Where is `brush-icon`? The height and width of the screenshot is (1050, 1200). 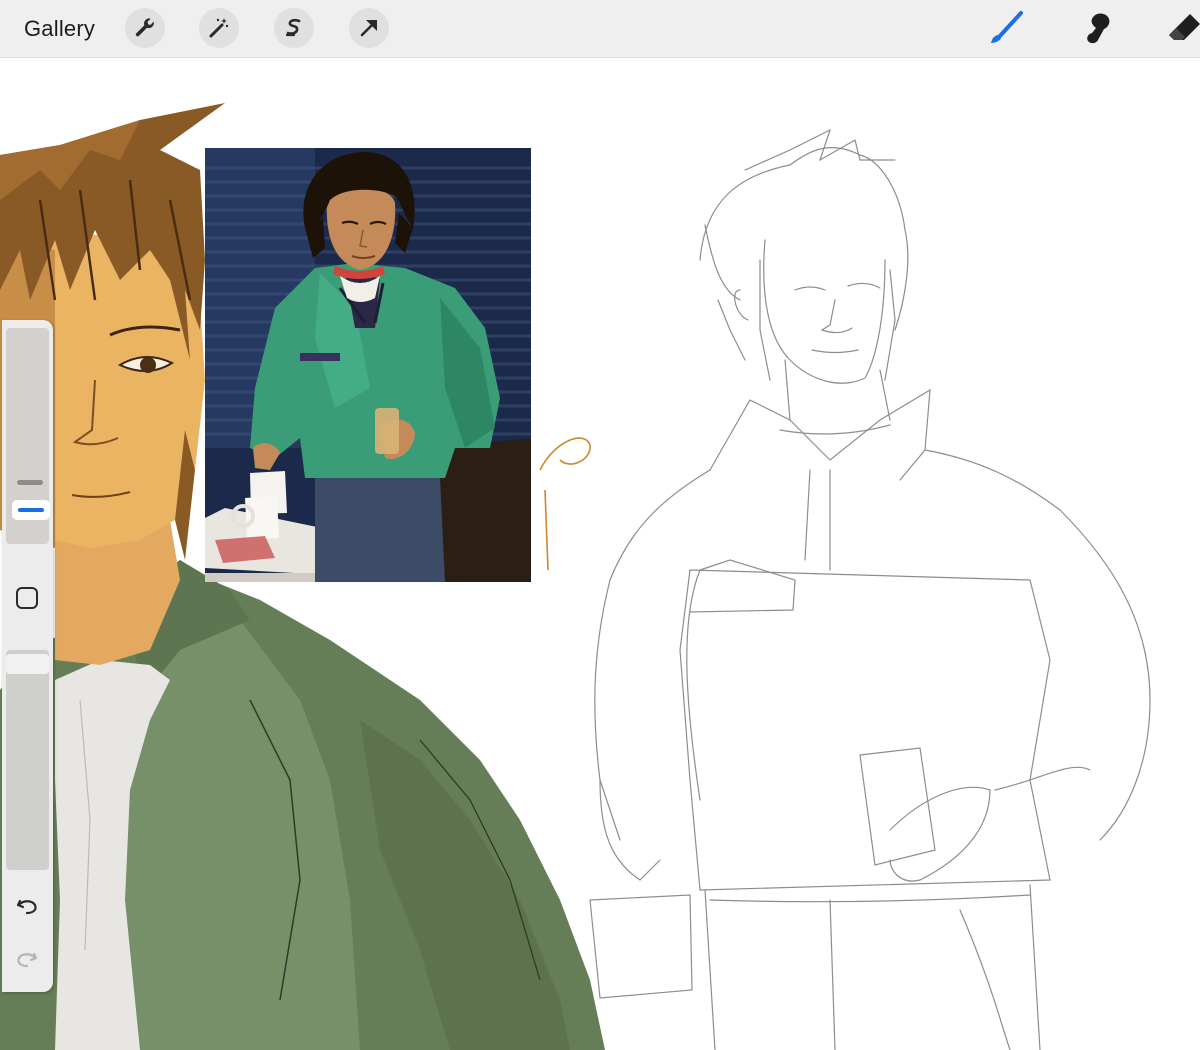
brush-icon is located at coordinates (1005, 29).